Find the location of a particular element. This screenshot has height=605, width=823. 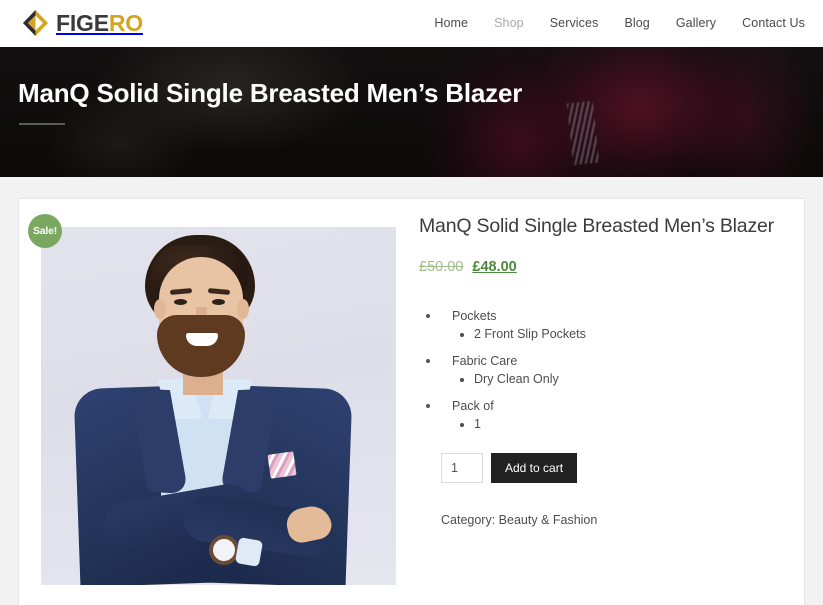

price-row: £50.00 £48.00 is located at coordinates (604, 267).